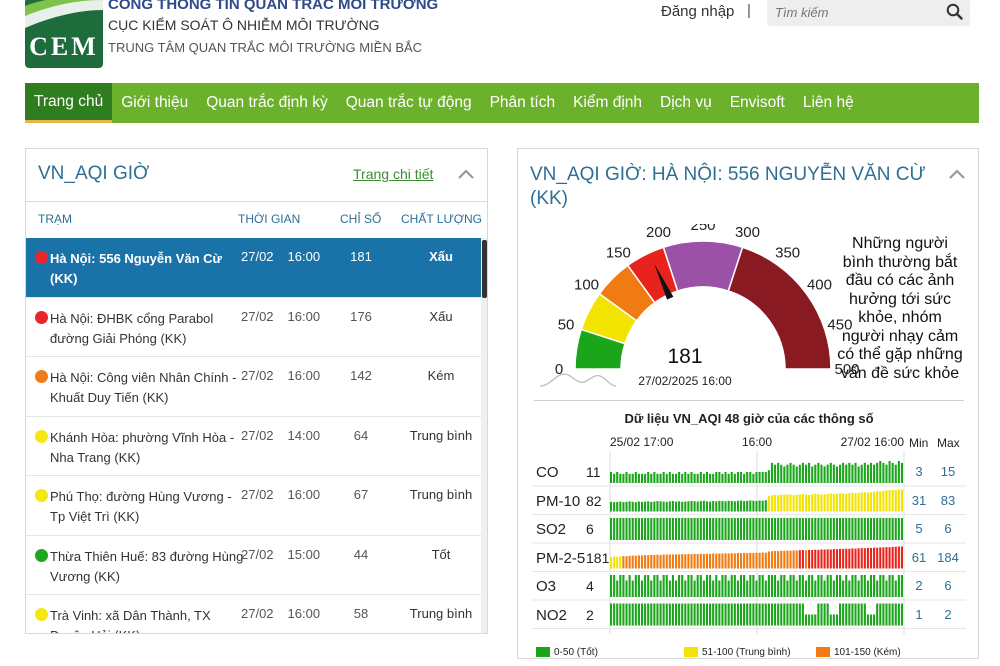 The height and width of the screenshot is (666, 1000). What do you see at coordinates (857, 12) in the screenshot?
I see `search-input` at bounding box center [857, 12].